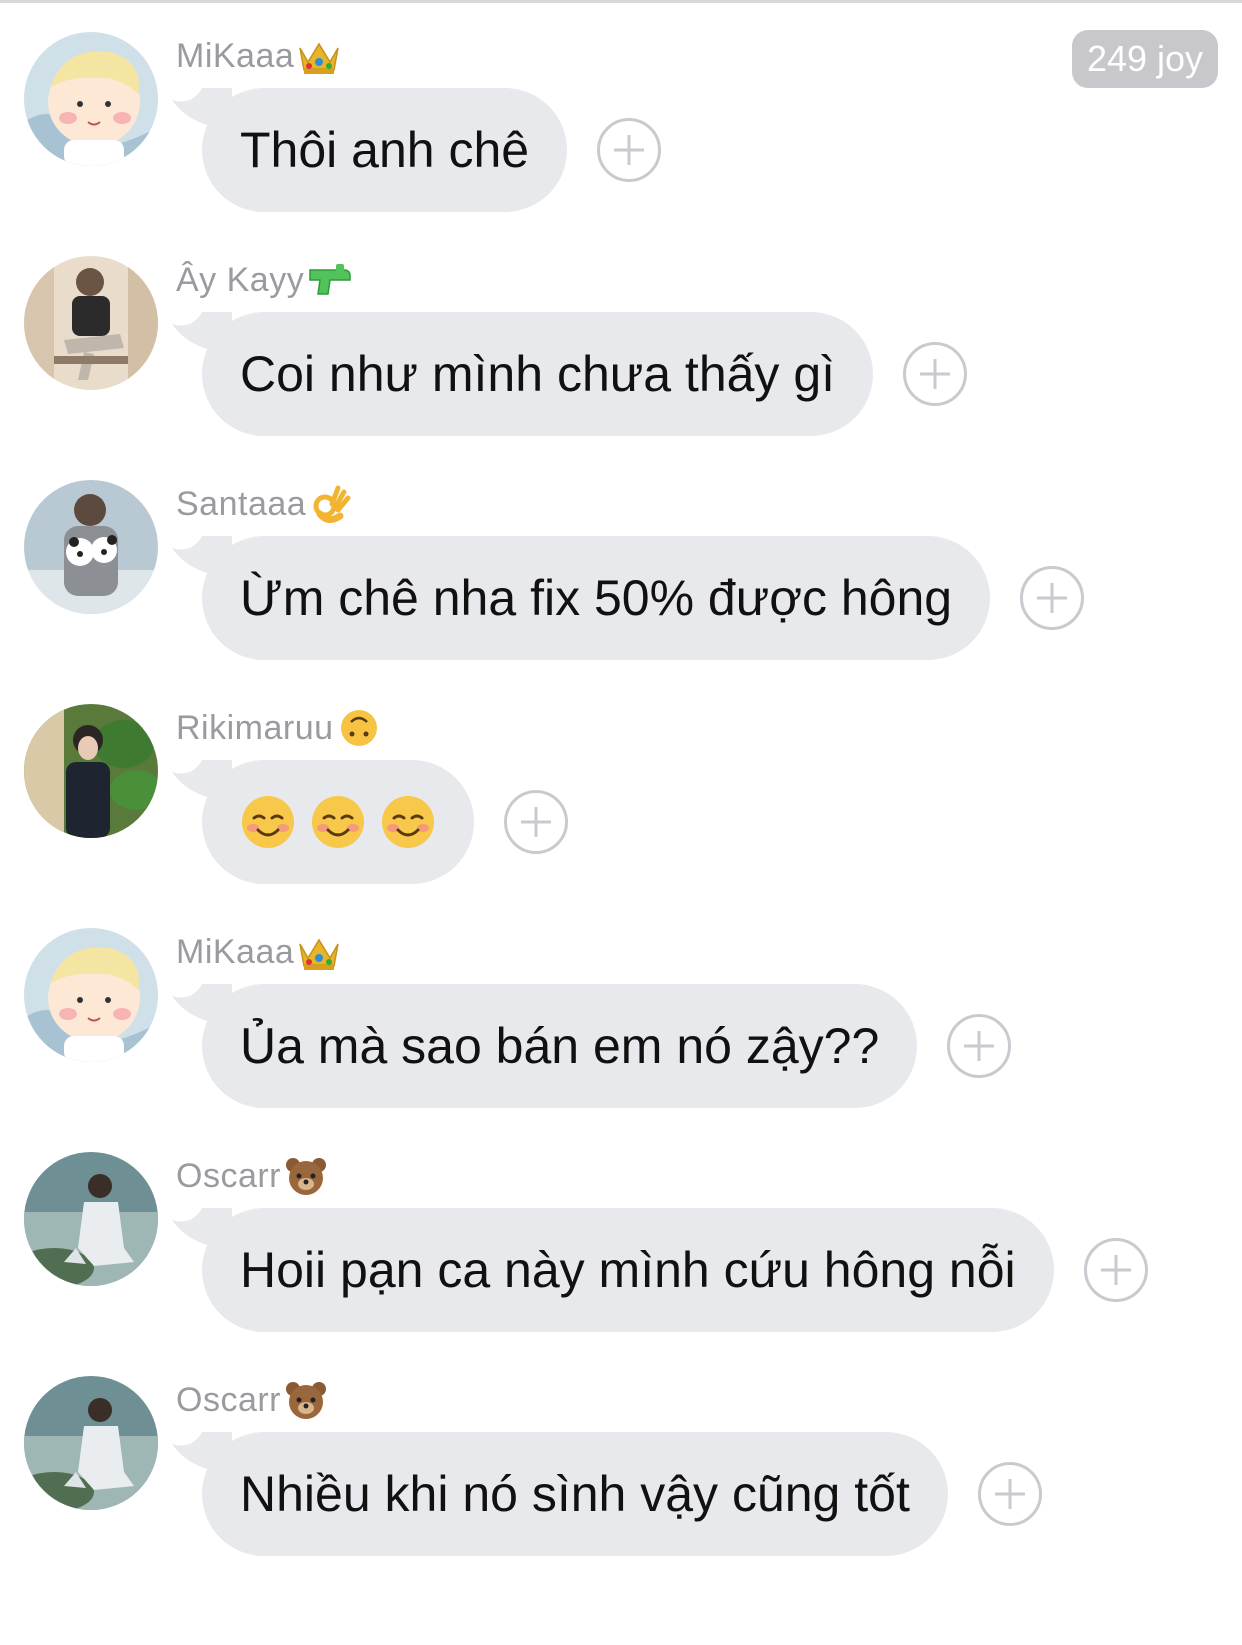 The height and width of the screenshot is (1645, 1242). What do you see at coordinates (255, 727) in the screenshot?
I see `sender-name: Rikimaruu` at bounding box center [255, 727].